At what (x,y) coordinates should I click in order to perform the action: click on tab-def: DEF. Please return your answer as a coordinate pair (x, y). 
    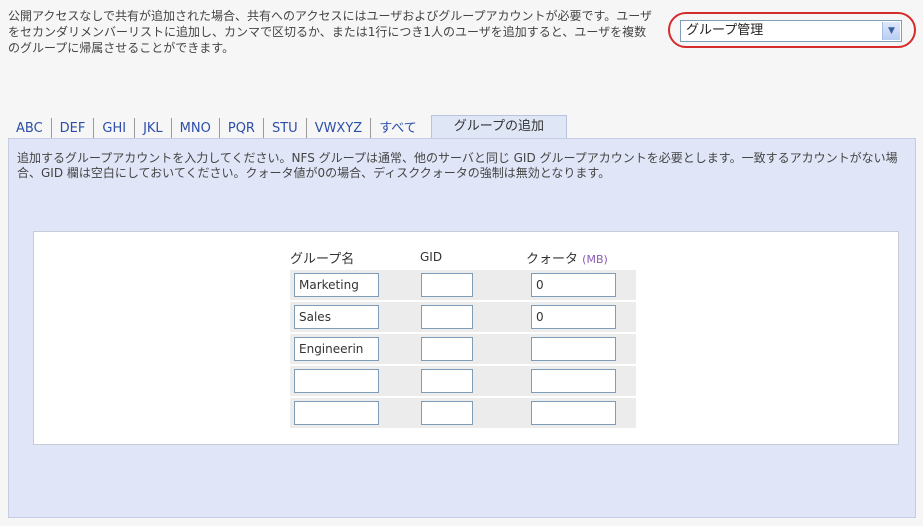
    Looking at the image, I should click on (73, 129).